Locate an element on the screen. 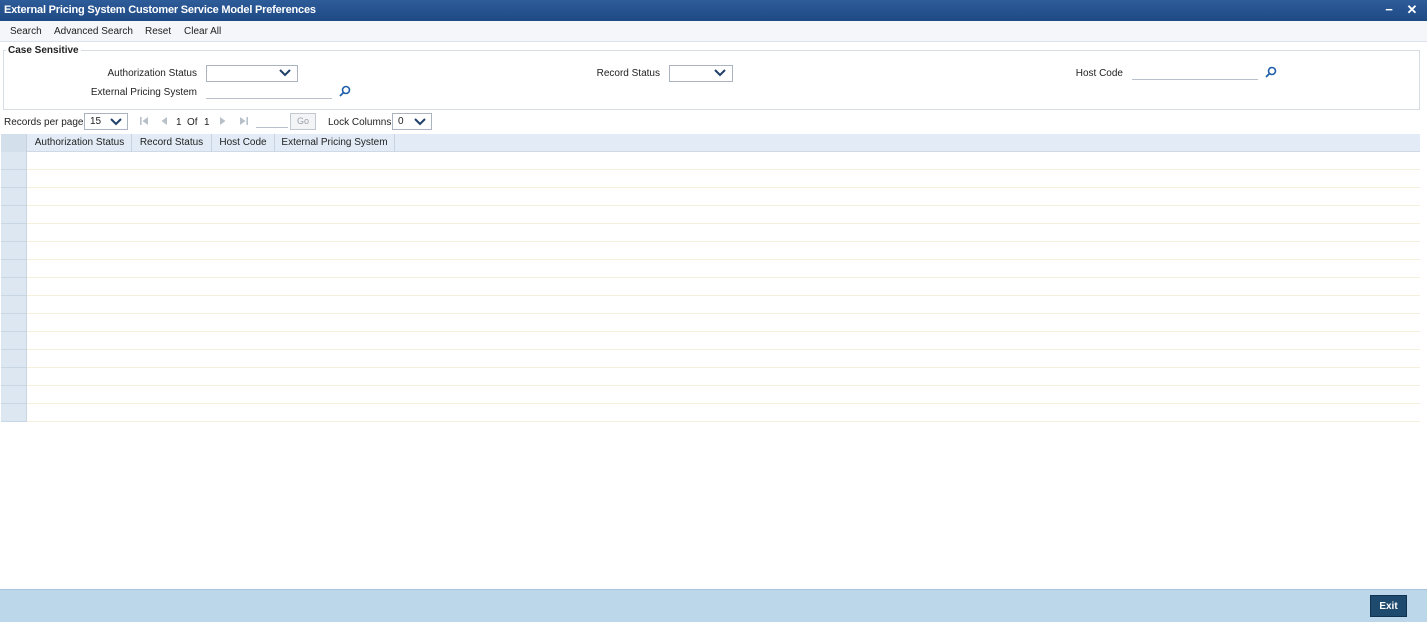 The width and height of the screenshot is (1427, 622). reset-button: Reset is located at coordinates (158, 31).